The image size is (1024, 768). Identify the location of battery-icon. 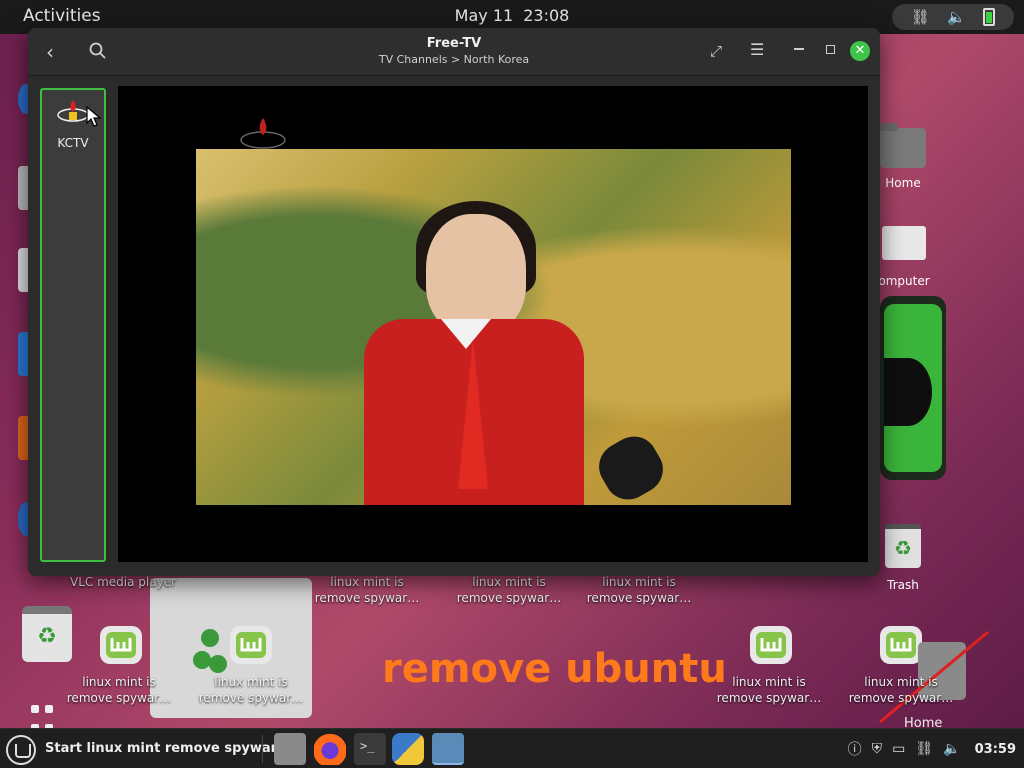
(989, 17).